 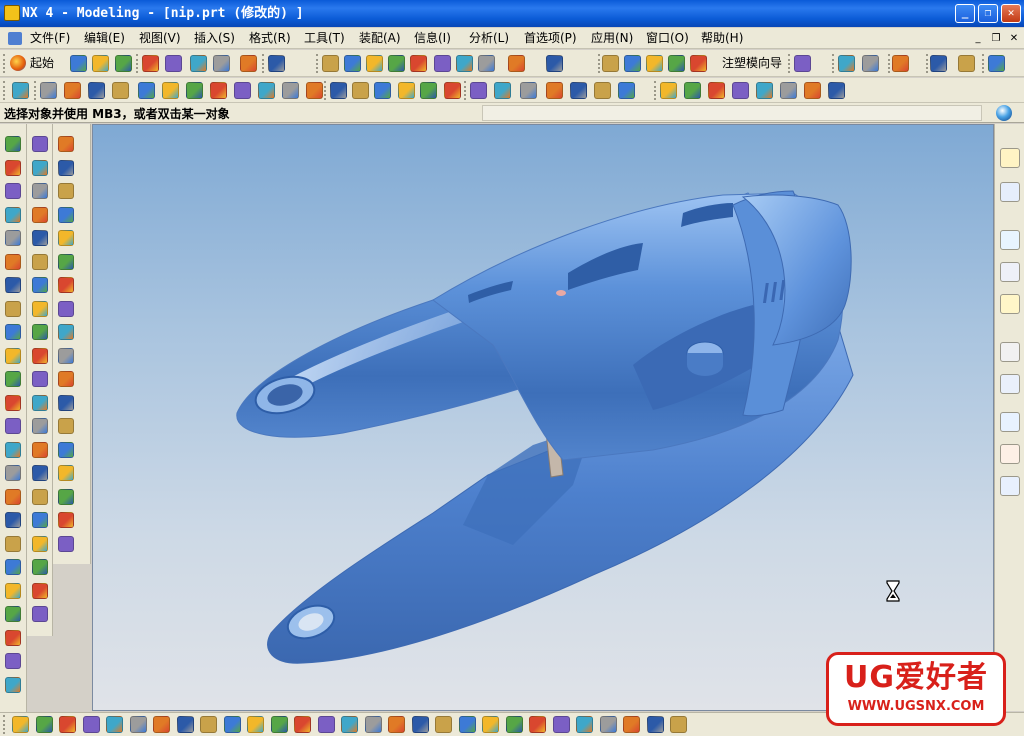 I want to click on edit-feature-tool-9-icon, so click(x=40, y=332).